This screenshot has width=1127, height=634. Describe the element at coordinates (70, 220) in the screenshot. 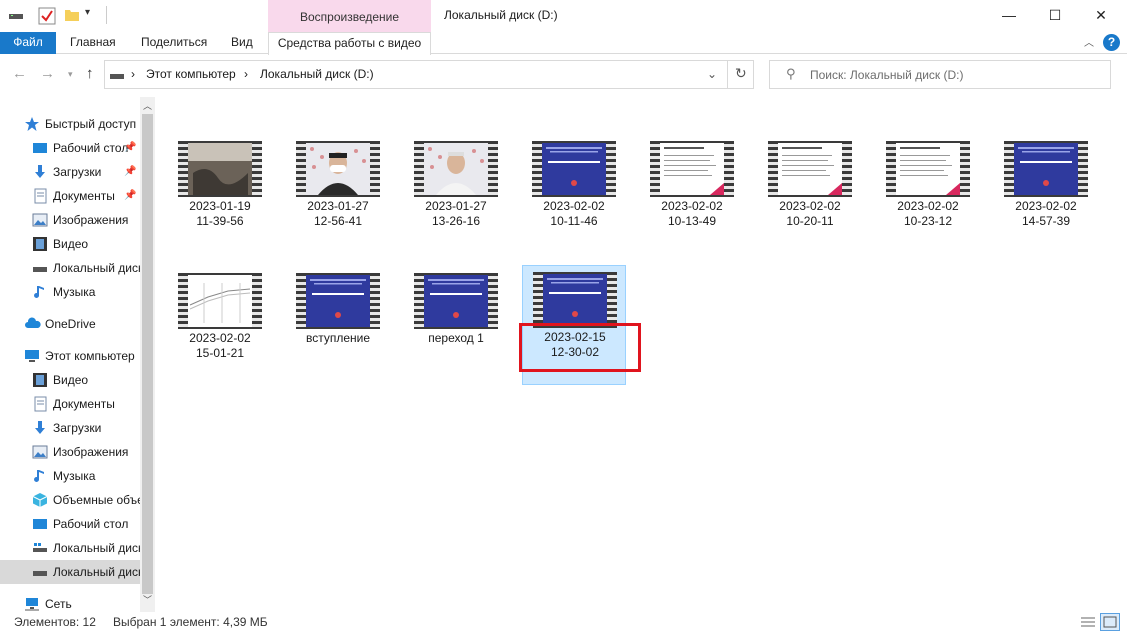

I see `sidebar-item-pictures: Изображения` at that location.